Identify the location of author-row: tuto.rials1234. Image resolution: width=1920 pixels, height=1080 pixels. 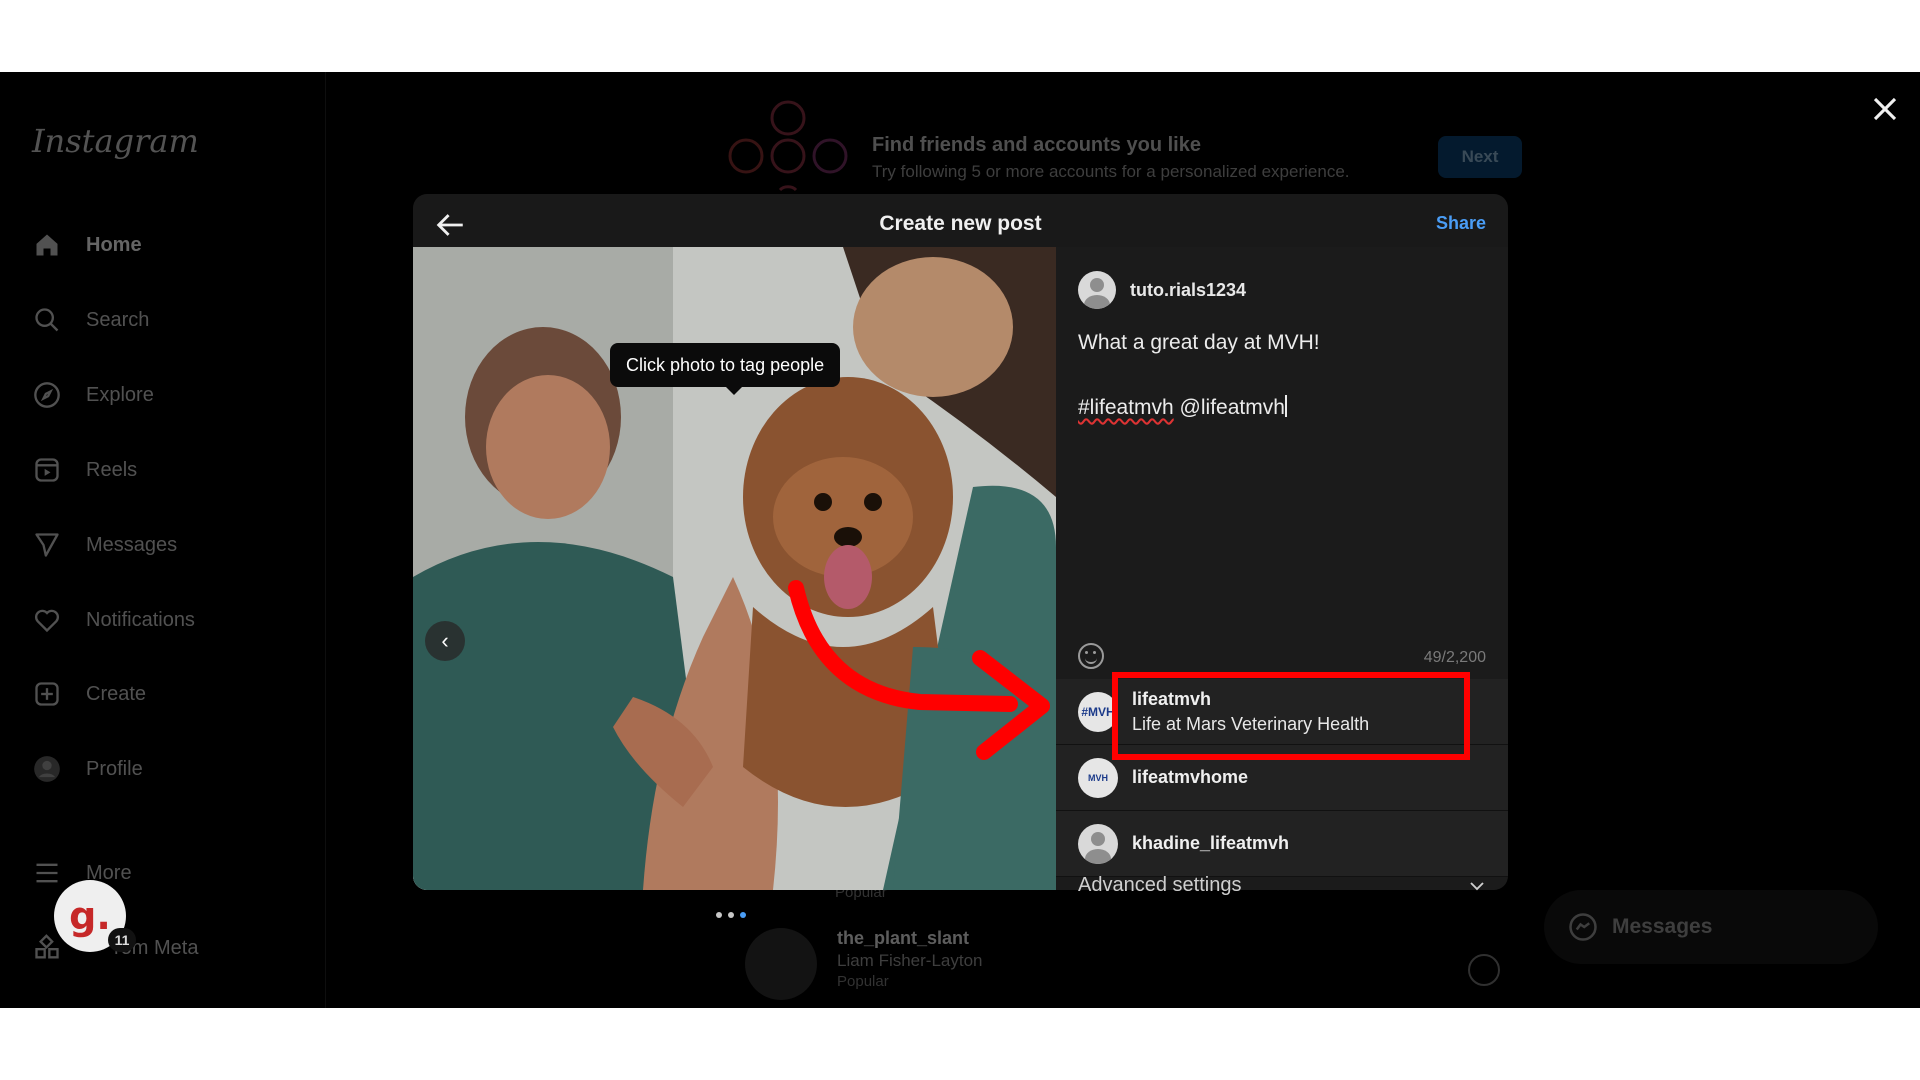
(1162, 290).